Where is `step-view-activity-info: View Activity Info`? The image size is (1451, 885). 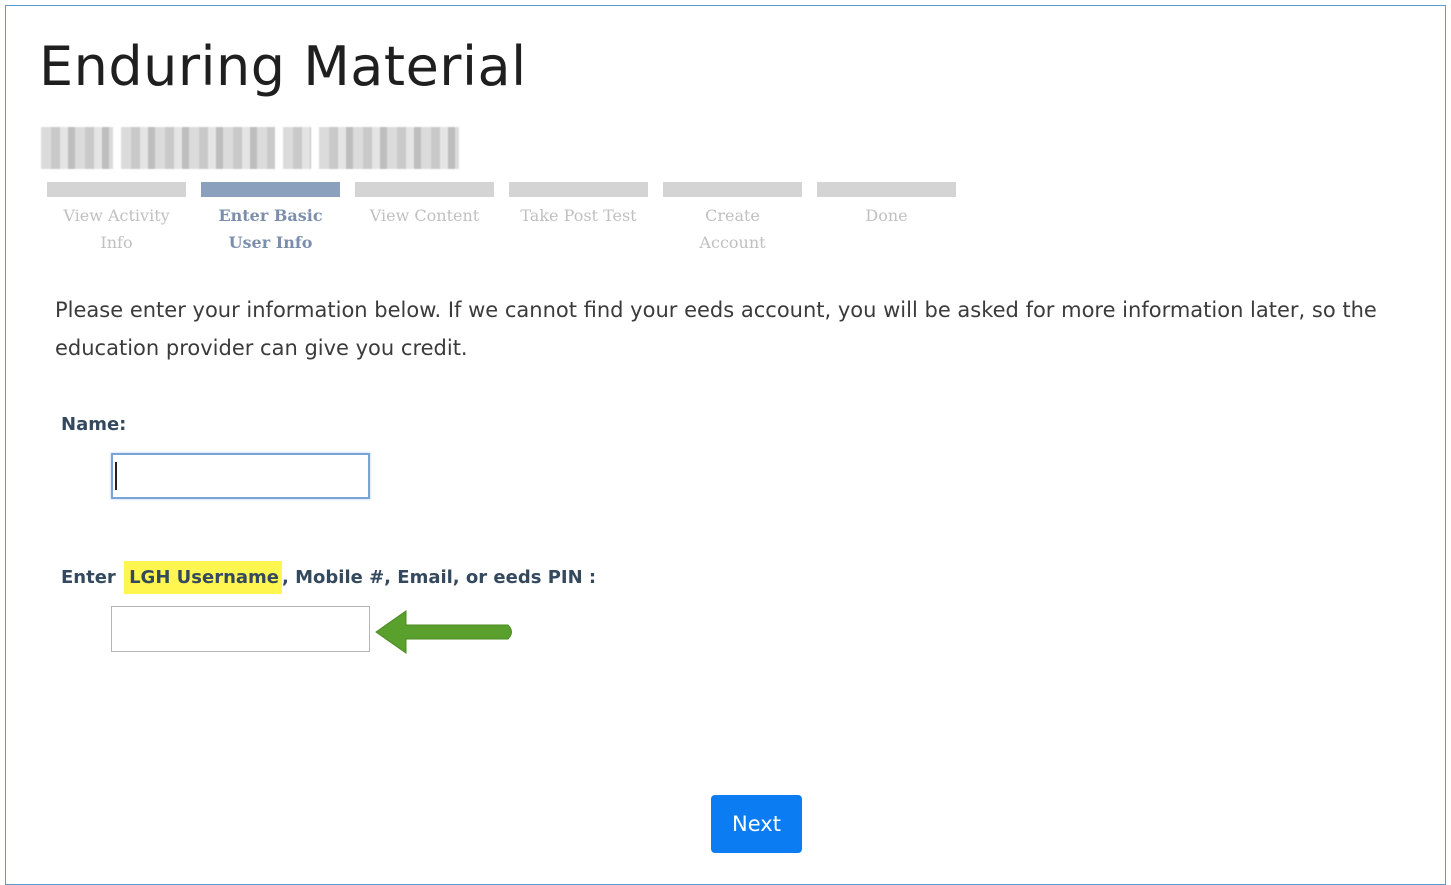
step-view-activity-info: View Activity Info is located at coordinates (116, 219).